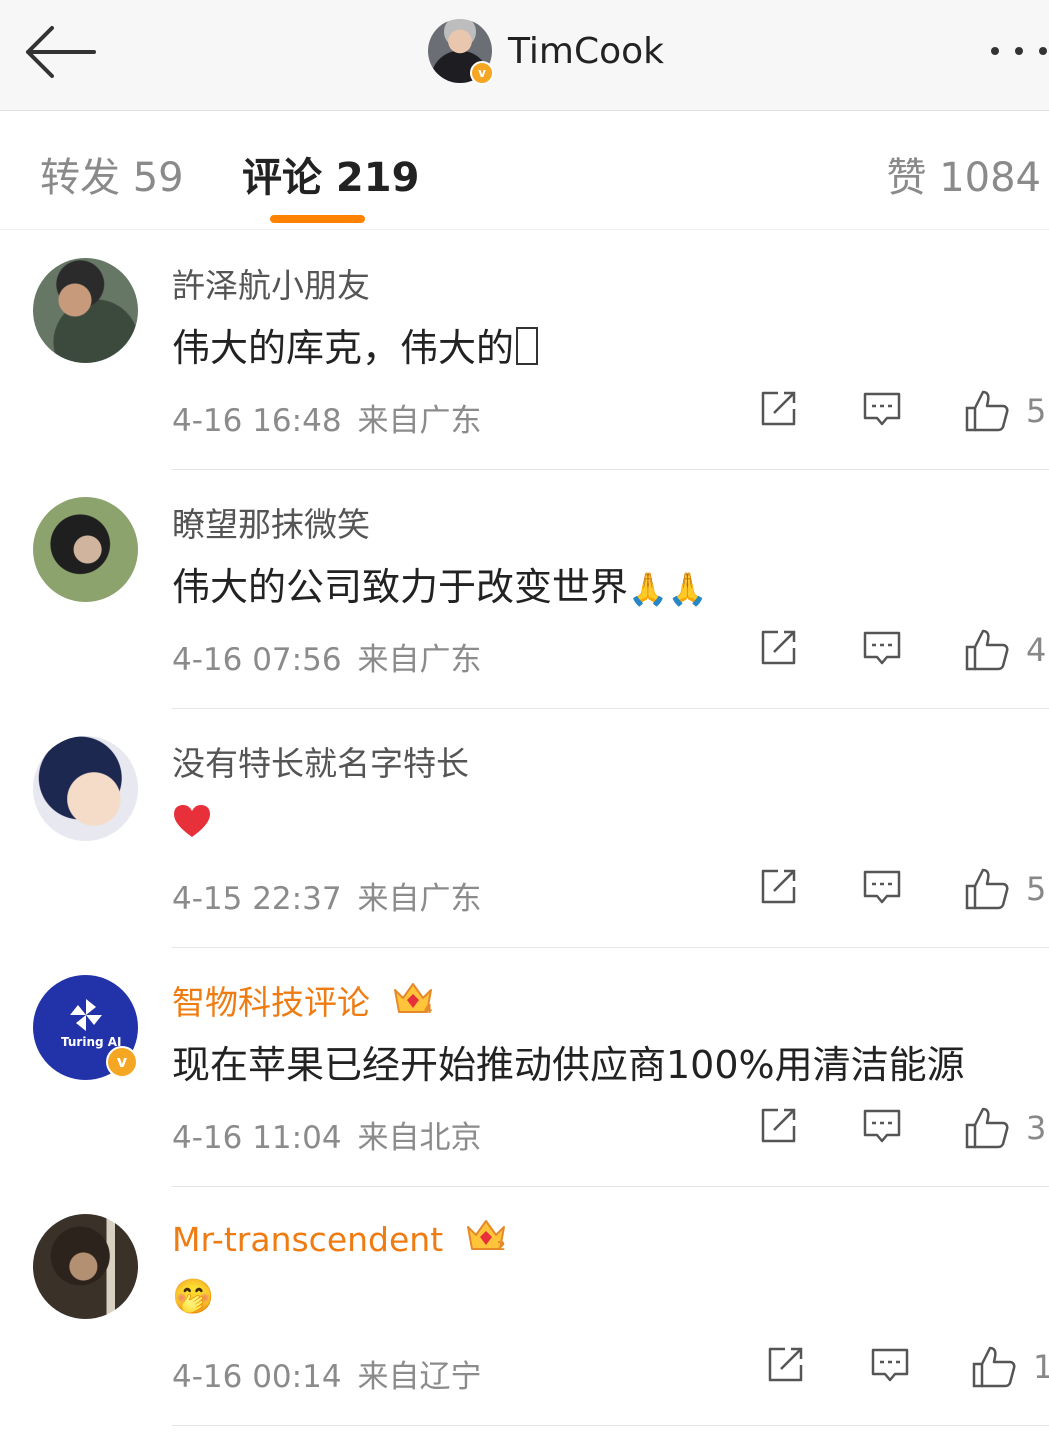  Describe the element at coordinates (412, 999) in the screenshot. I see `vip-crown-icon: 4` at that location.